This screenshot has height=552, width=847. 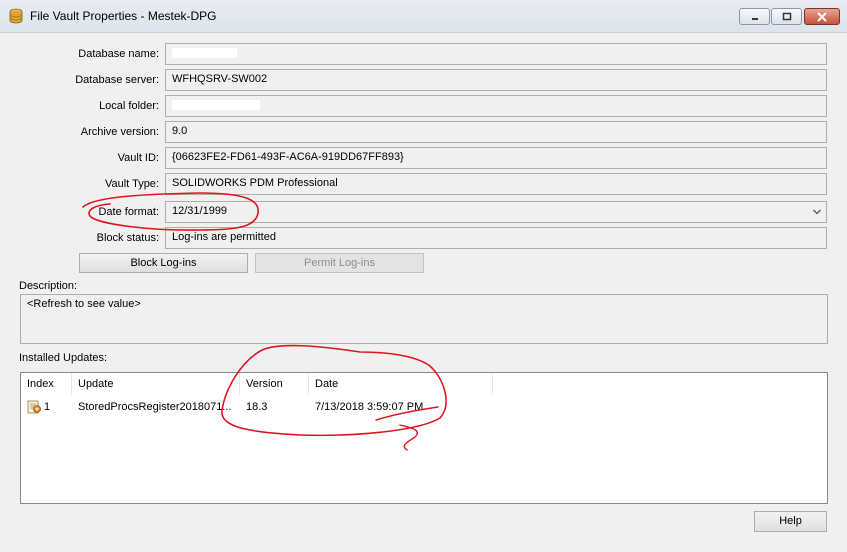 What do you see at coordinates (200, 211) in the screenshot?
I see `date-format-value: 12/31/1999` at bounding box center [200, 211].